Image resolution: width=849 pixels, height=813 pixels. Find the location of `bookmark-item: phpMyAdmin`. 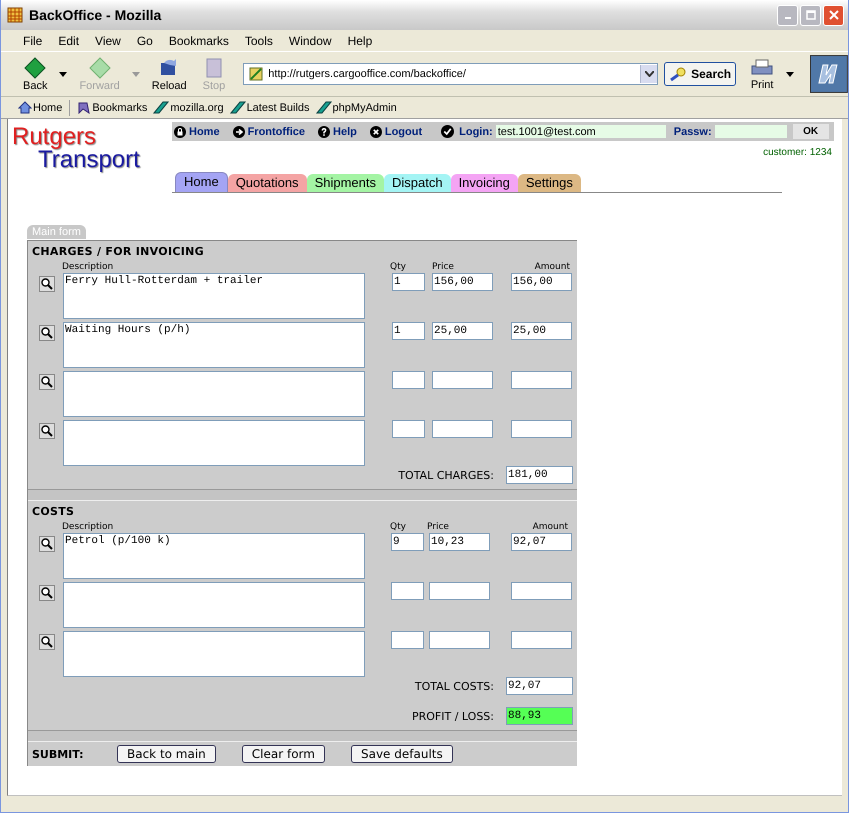

bookmark-item: phpMyAdmin is located at coordinates (356, 107).